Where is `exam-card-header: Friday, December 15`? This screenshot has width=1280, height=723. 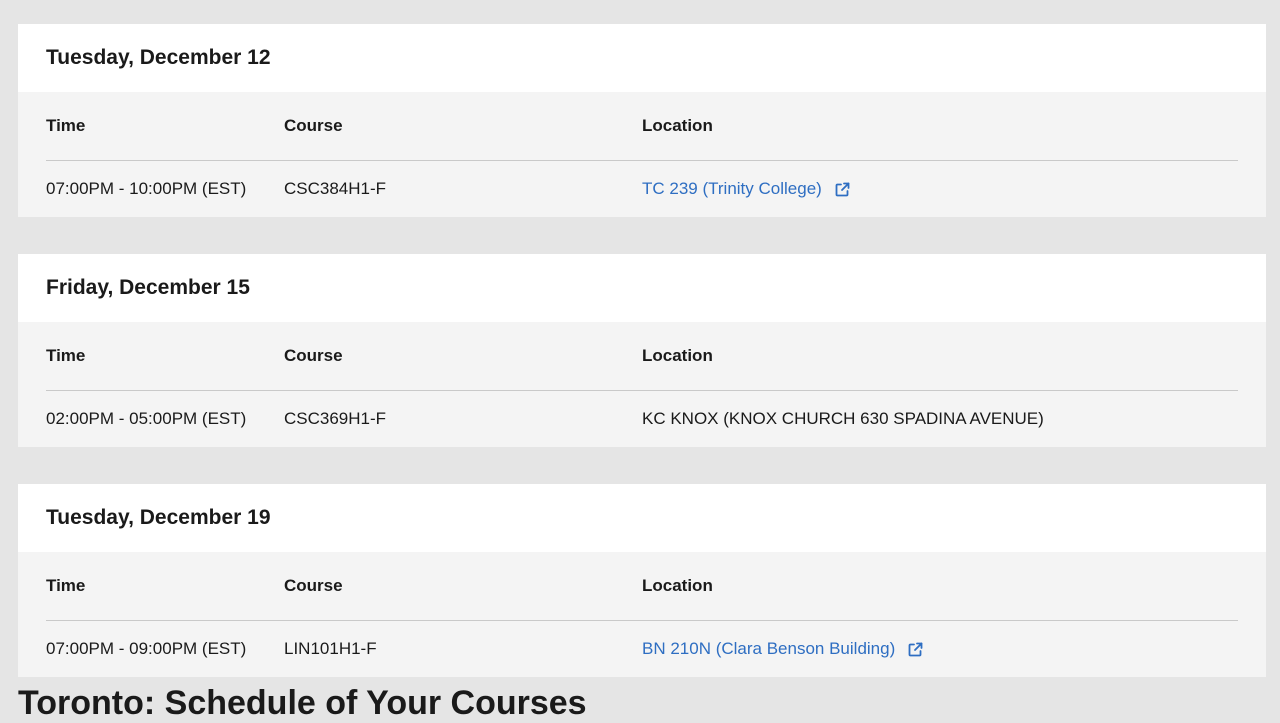 exam-card-header: Friday, December 15 is located at coordinates (642, 288).